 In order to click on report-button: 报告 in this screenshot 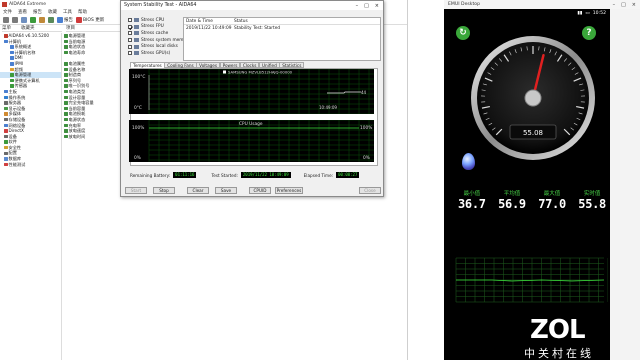, I will do `click(65, 19)`.